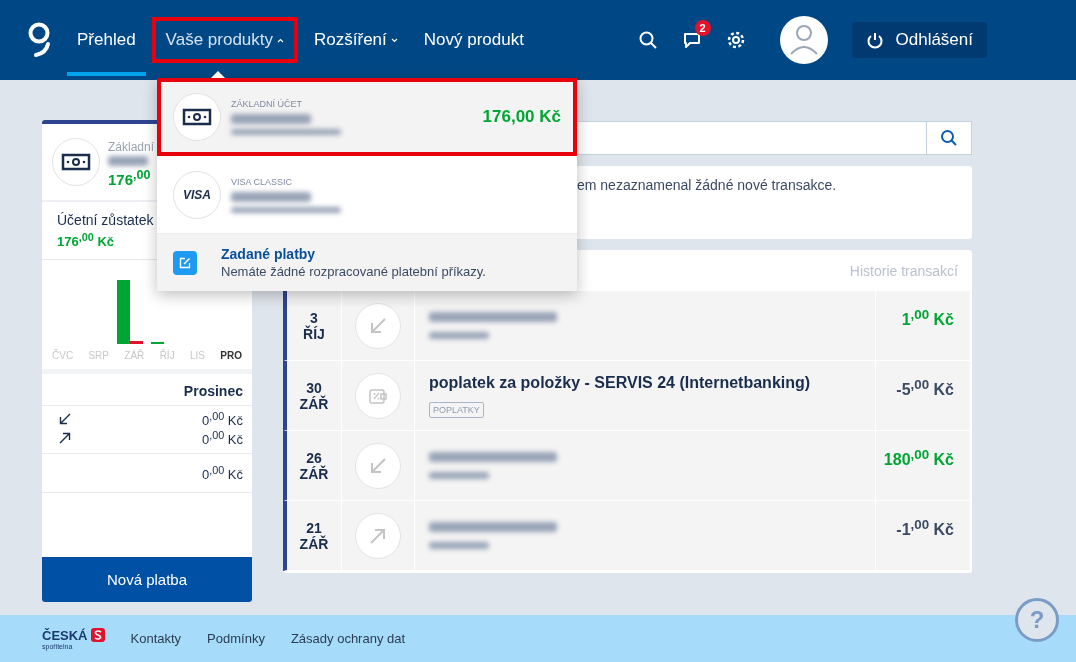 This screenshot has width=1076, height=662. Describe the element at coordinates (231, 356) in the screenshot. I see `month-tab: PRO` at that location.